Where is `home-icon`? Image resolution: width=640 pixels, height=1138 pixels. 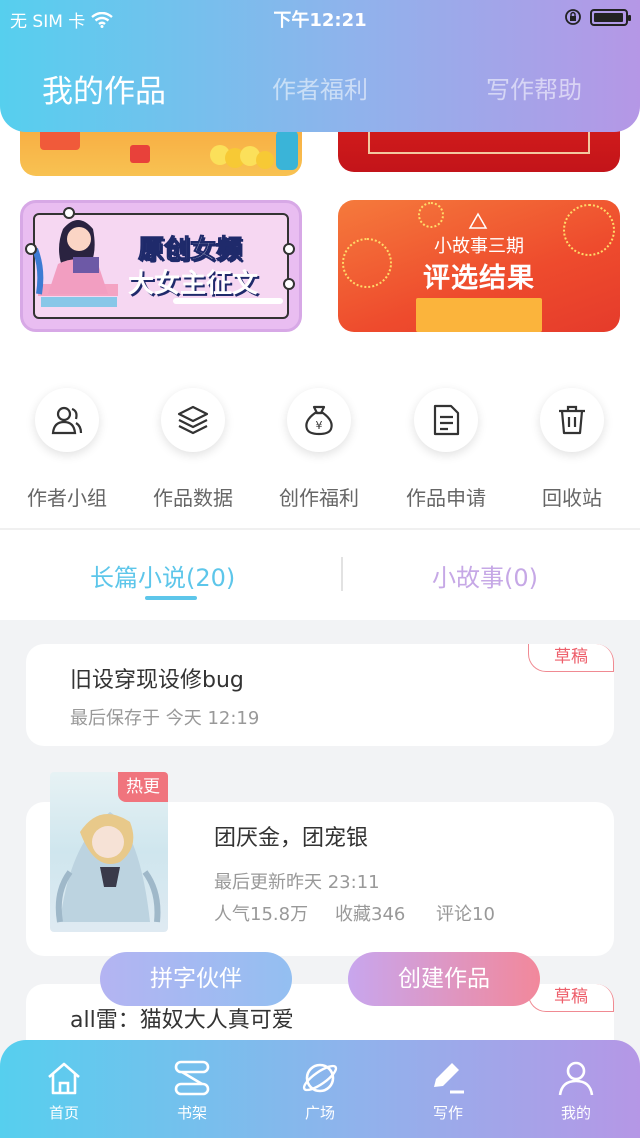
home-icon is located at coordinates (64, 1078).